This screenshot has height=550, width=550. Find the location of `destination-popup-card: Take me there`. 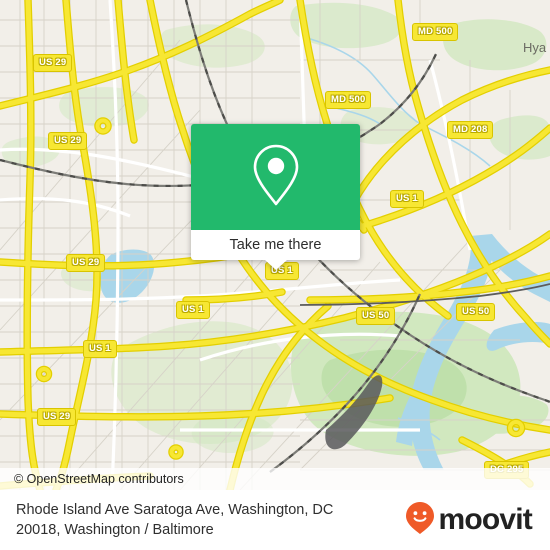

destination-popup-card: Take me there is located at coordinates (275, 197).